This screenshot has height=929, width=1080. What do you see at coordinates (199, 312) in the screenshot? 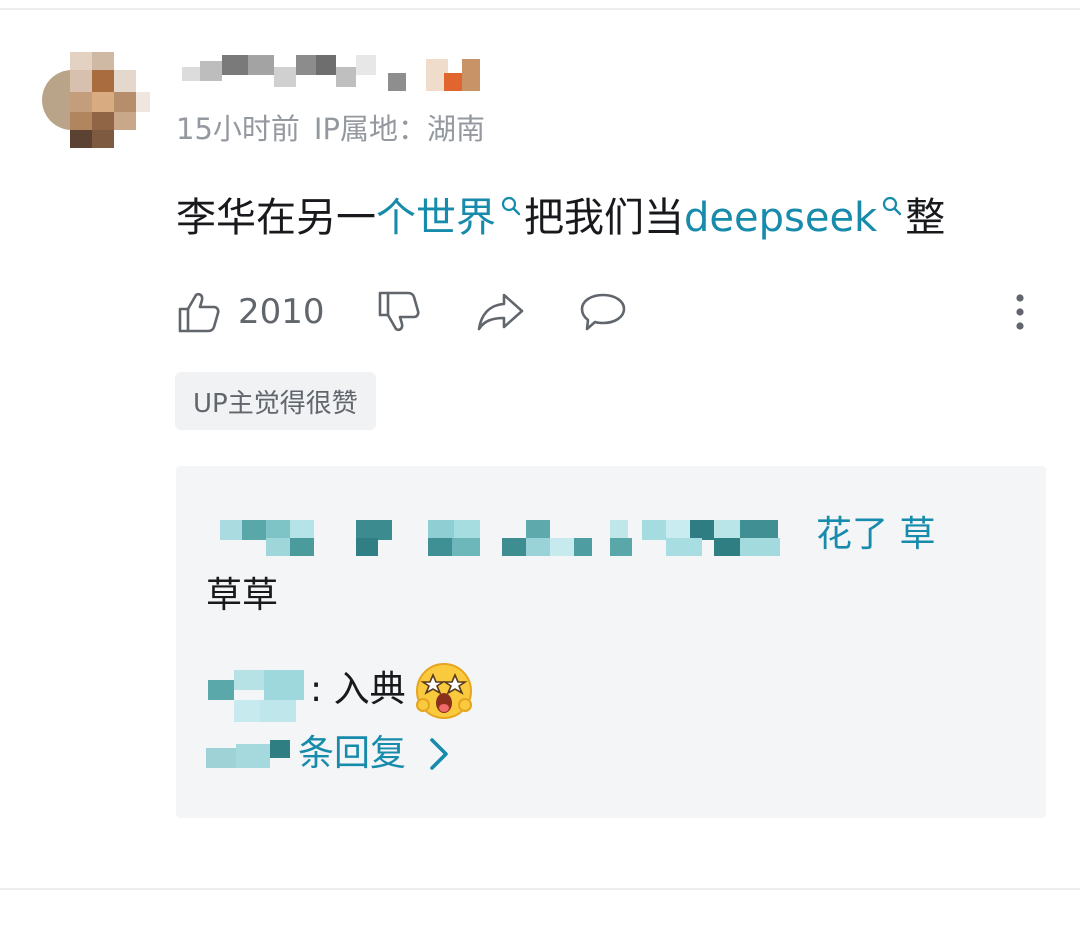
I see `thumb-up-icon` at bounding box center [199, 312].